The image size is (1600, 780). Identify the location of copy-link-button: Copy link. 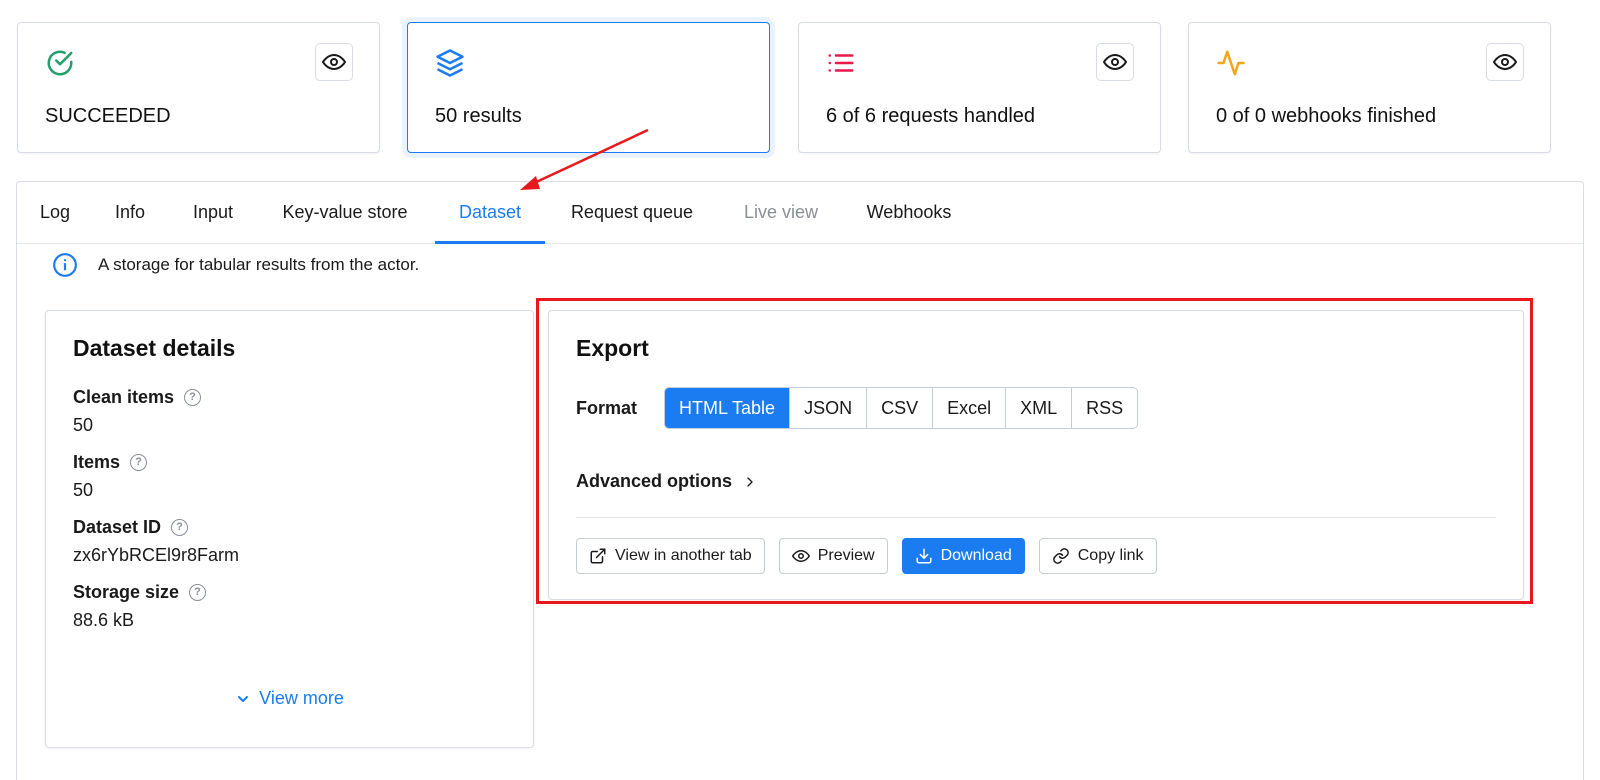
(1097, 556).